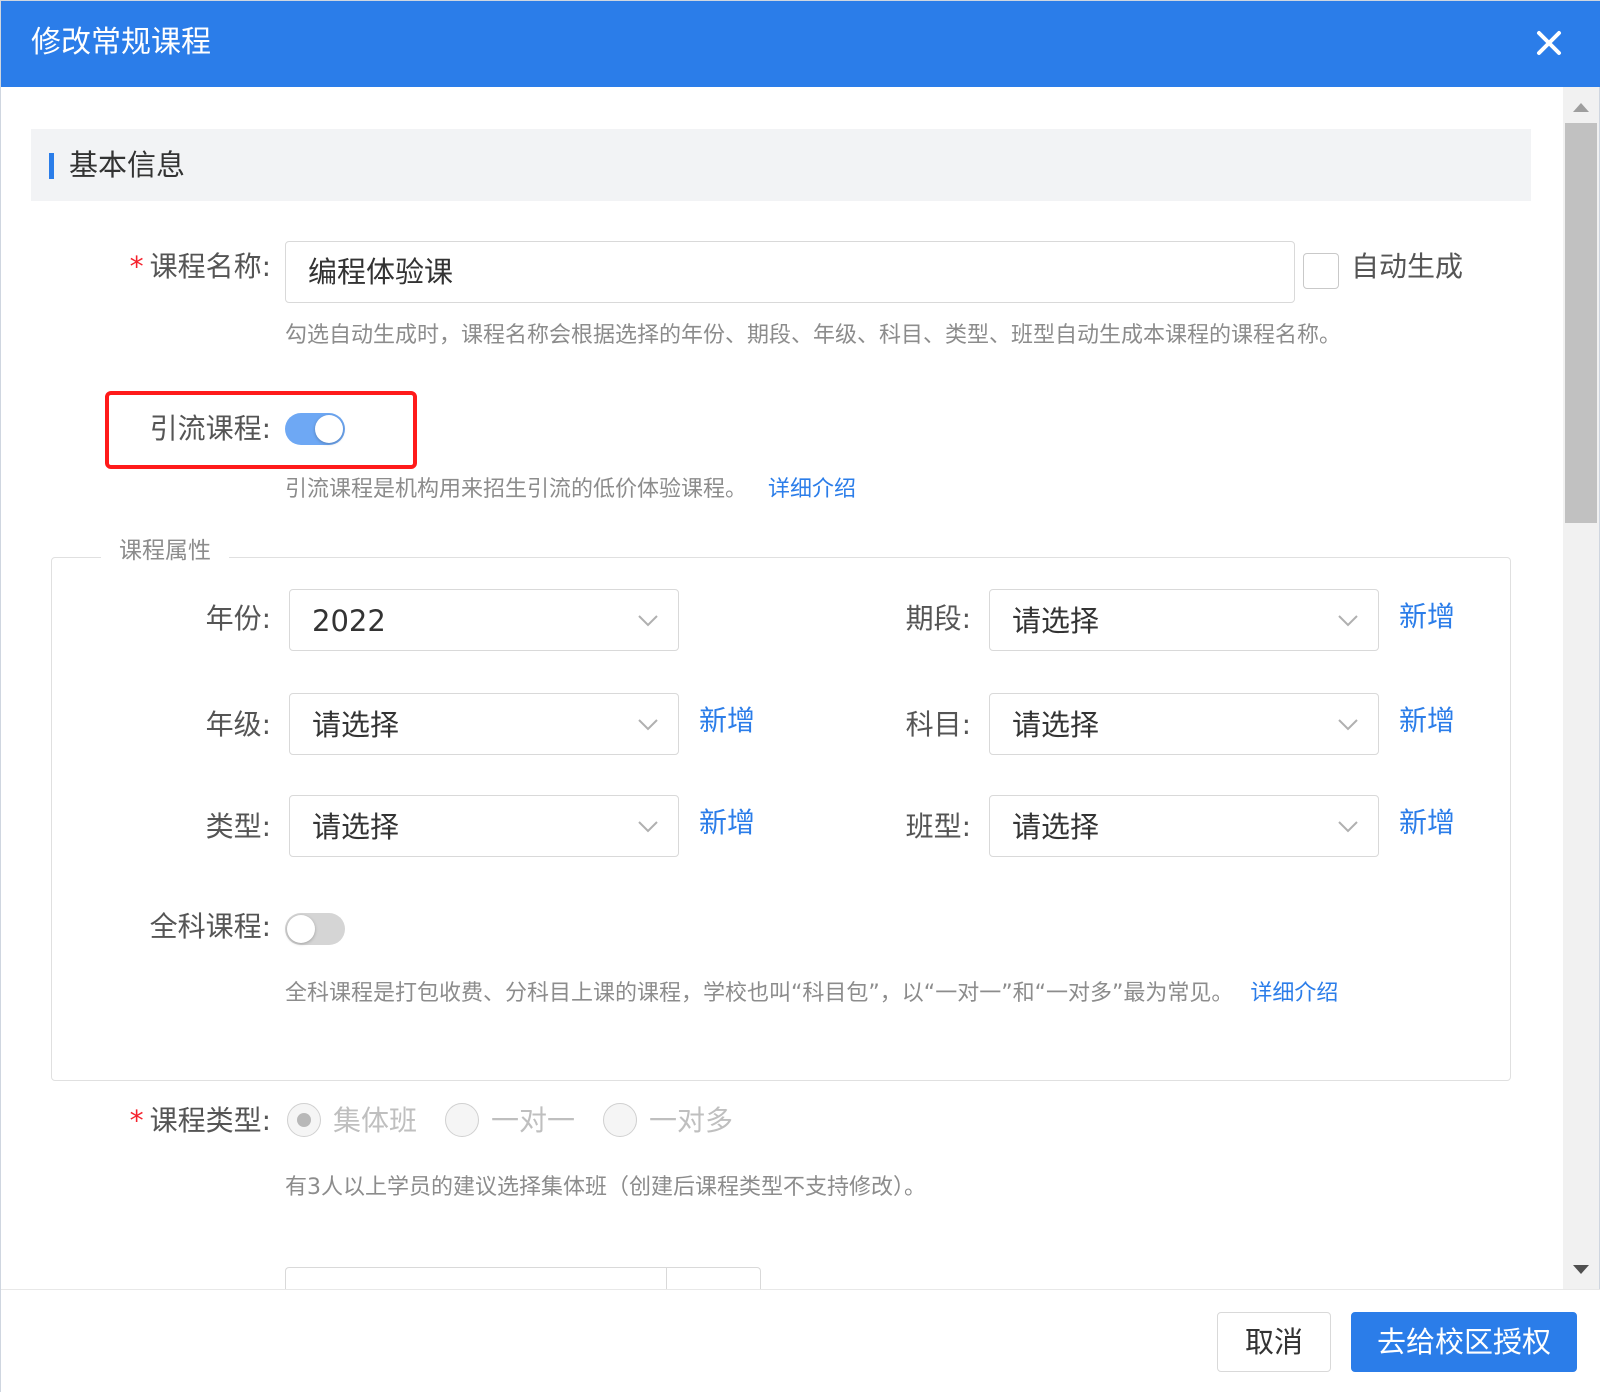  What do you see at coordinates (727, 823) in the screenshot?
I see `add-type-link: 新增` at bounding box center [727, 823].